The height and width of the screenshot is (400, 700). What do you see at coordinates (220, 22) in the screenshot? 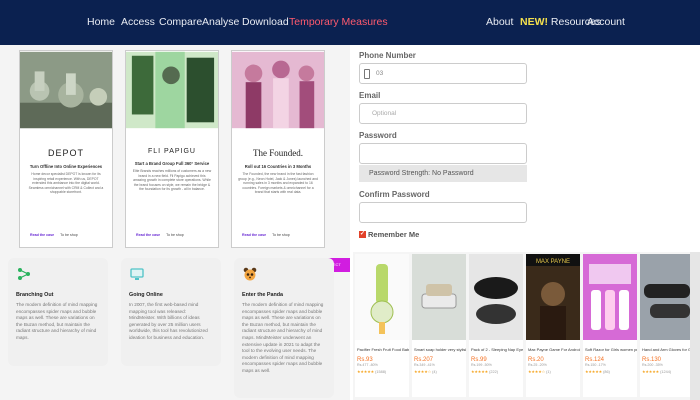
I see `nav-analyse-link: Analyse` at bounding box center [220, 22].